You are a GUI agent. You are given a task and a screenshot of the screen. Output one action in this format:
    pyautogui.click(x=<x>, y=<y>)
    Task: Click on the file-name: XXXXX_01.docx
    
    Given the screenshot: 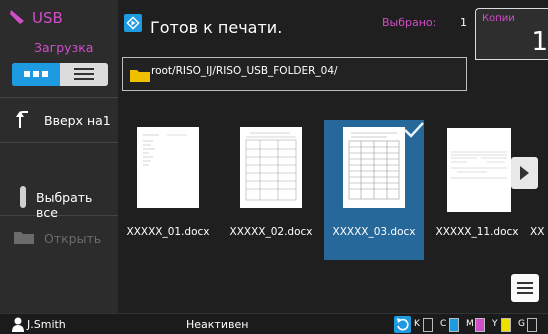 What is the action you would take?
    pyautogui.click(x=168, y=232)
    